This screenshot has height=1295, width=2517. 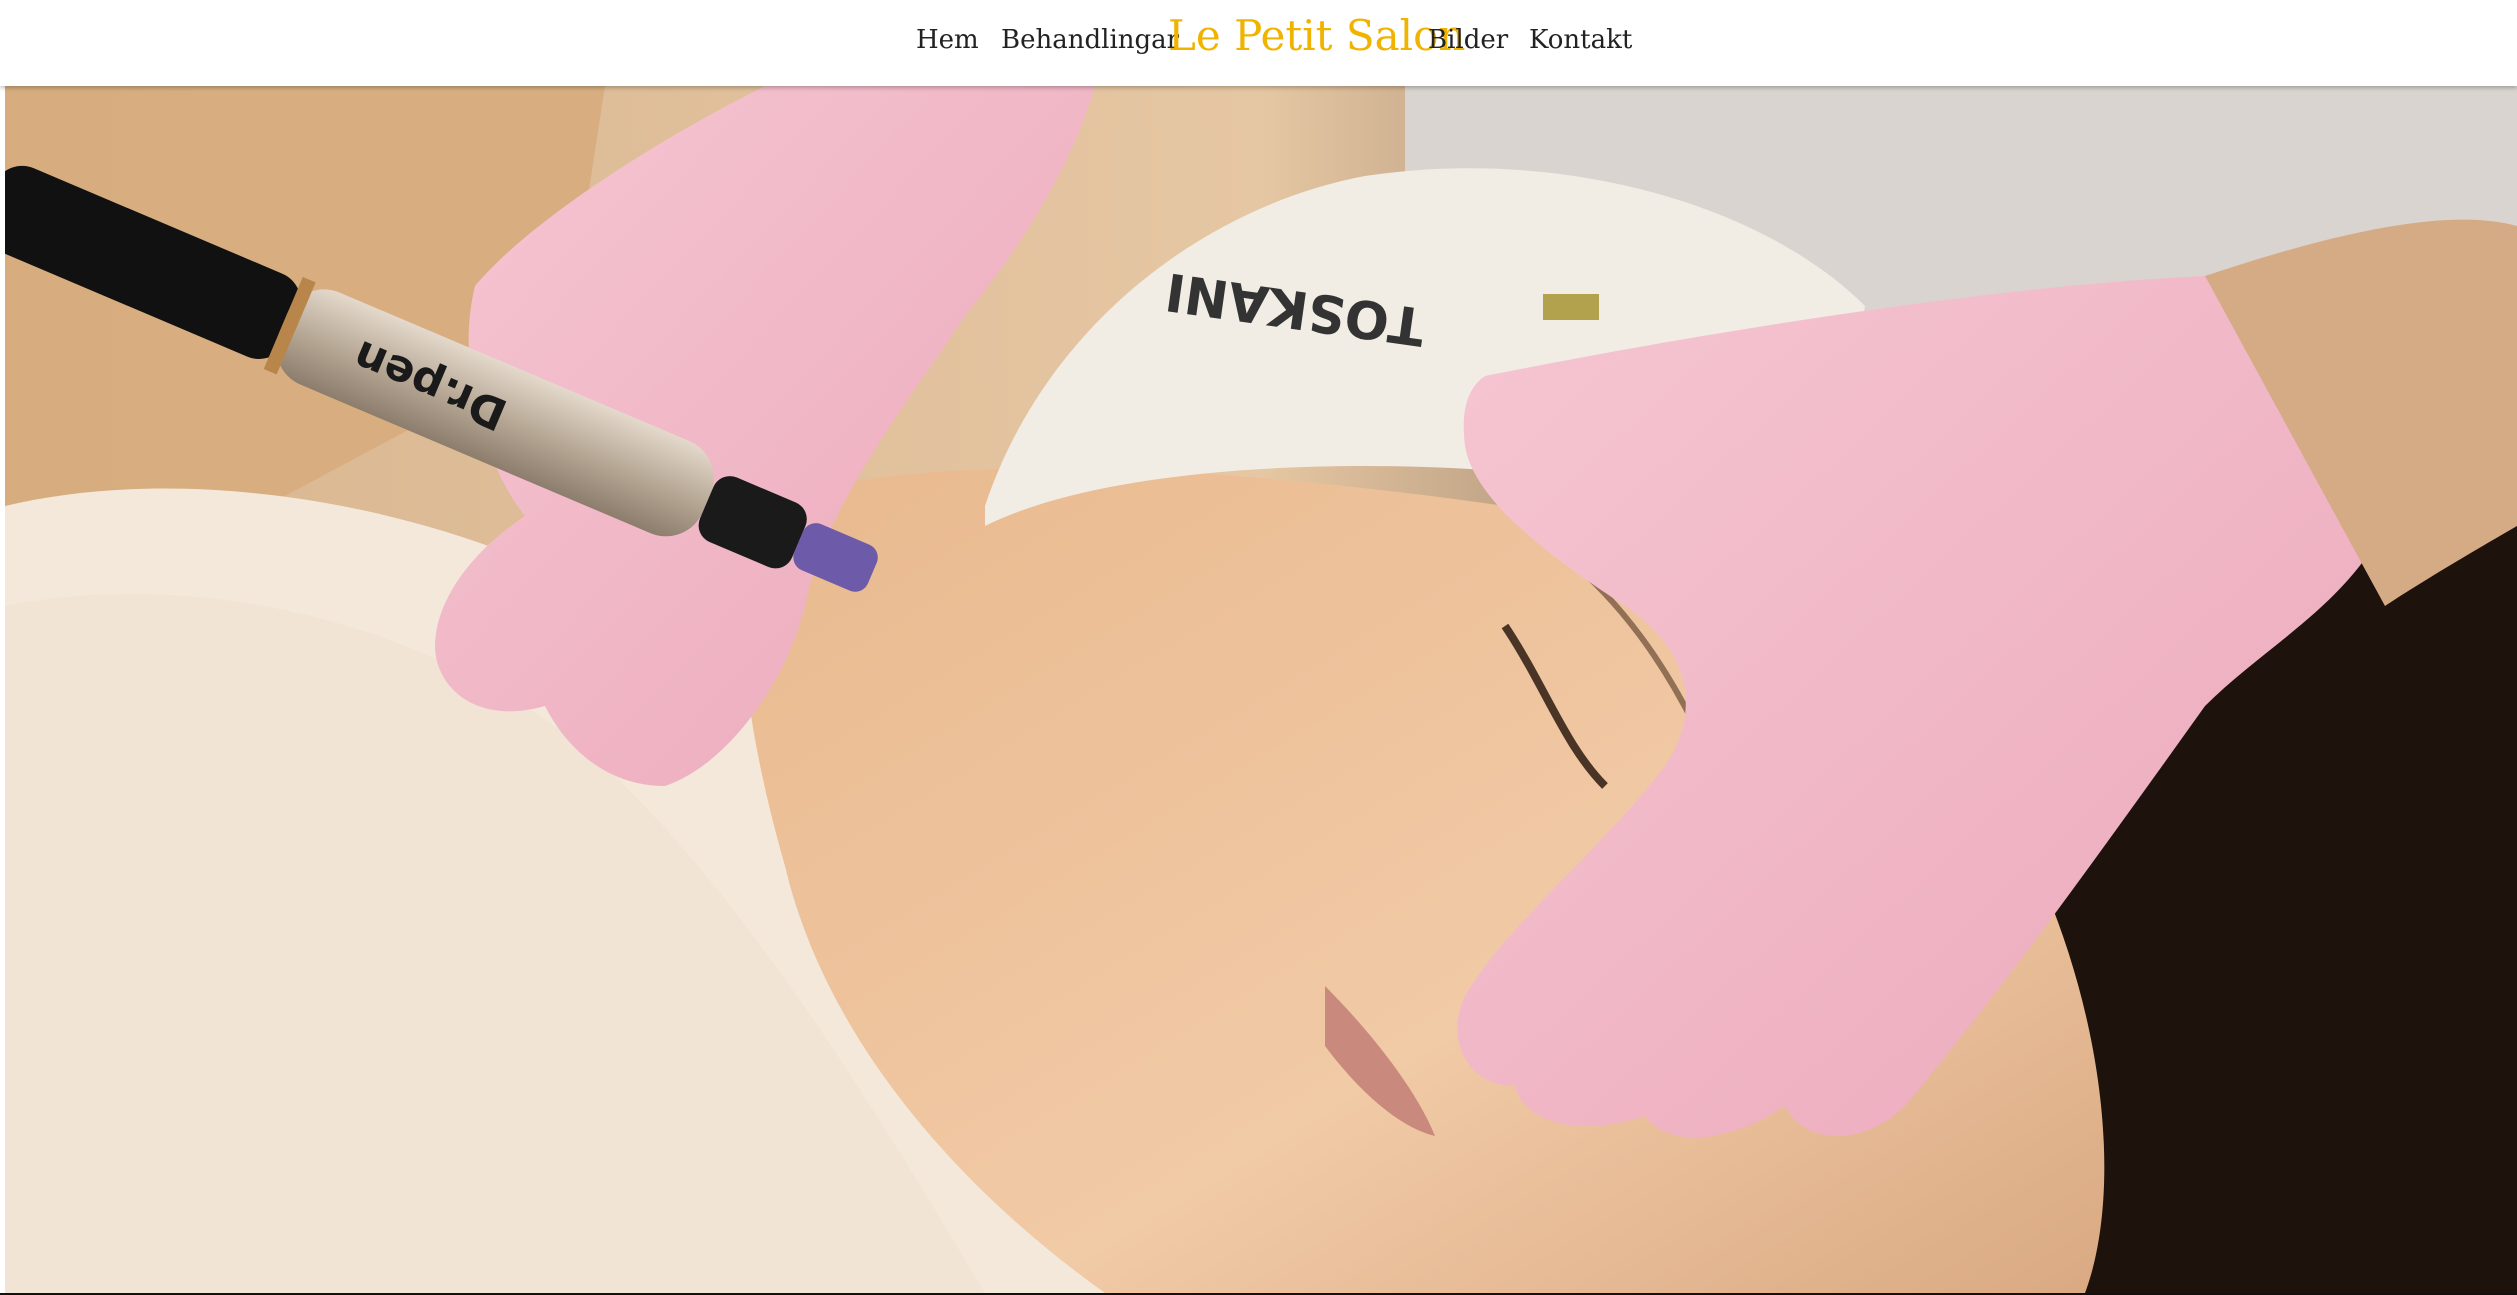 I want to click on nav-link-behandlingar: Behandlingar, so click(x=1090, y=40).